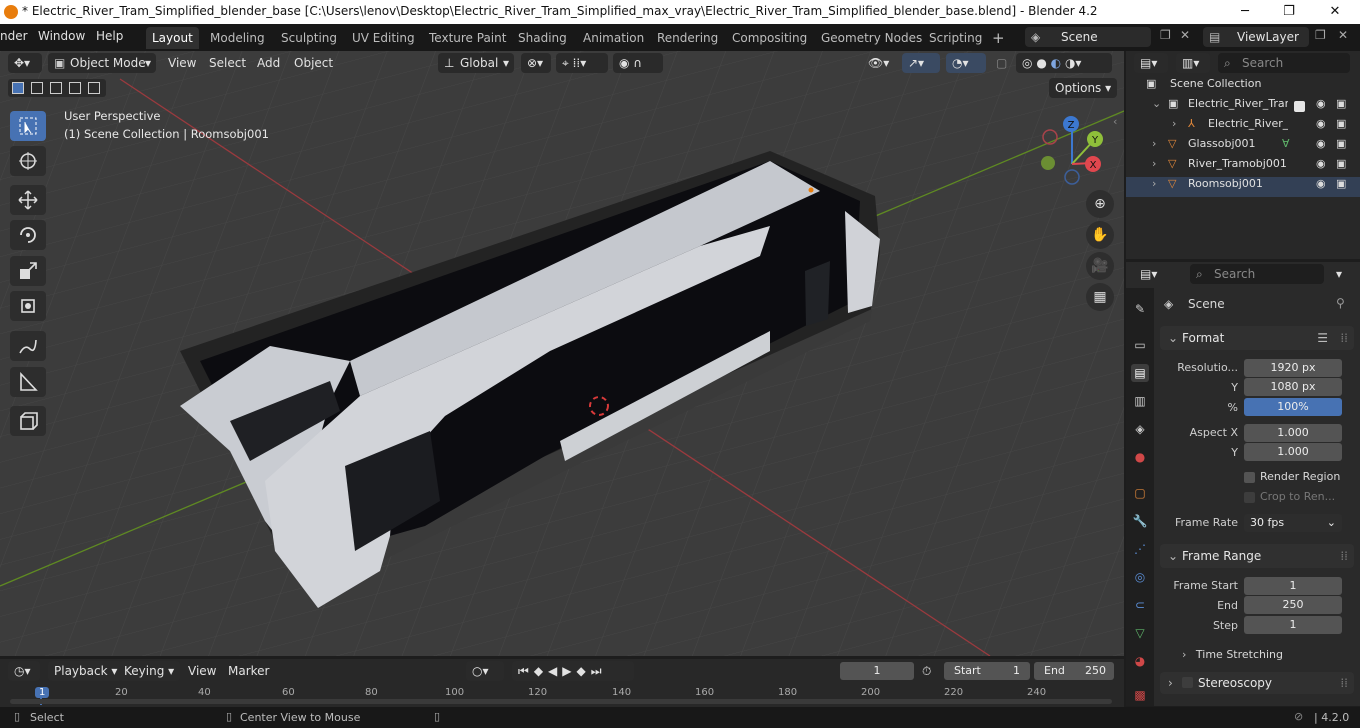  Describe the element at coordinates (769, 38) in the screenshot. I see `tab-compositing: Compositing` at that location.